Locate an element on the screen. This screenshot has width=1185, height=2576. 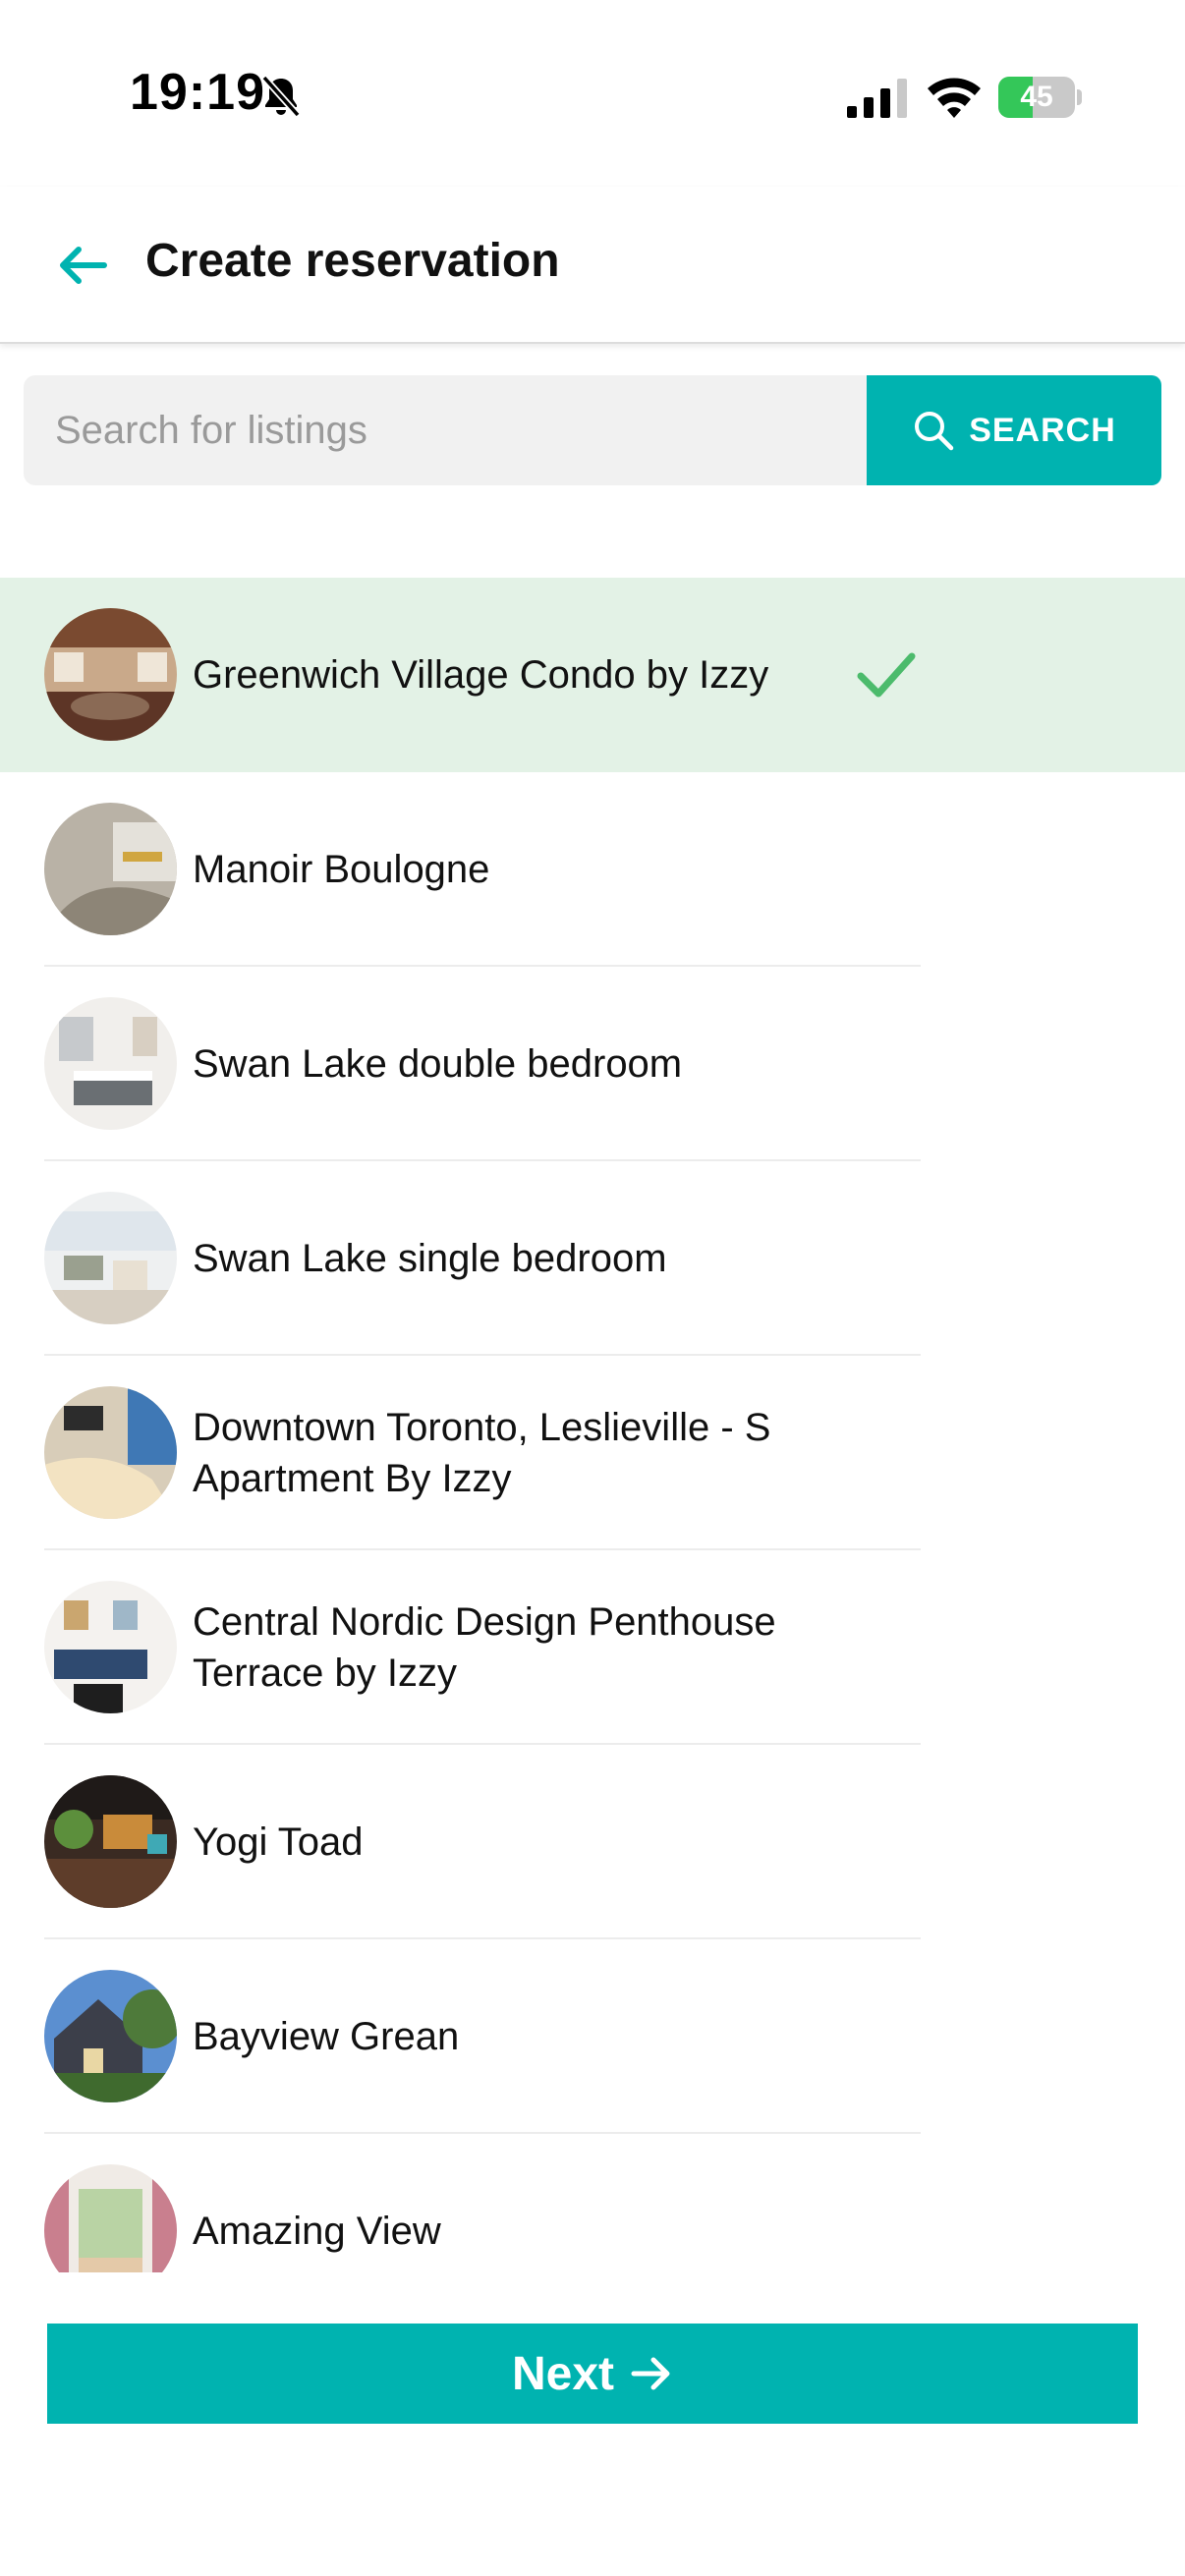
listing-row: Amazing View is located at coordinates (592, 2203).